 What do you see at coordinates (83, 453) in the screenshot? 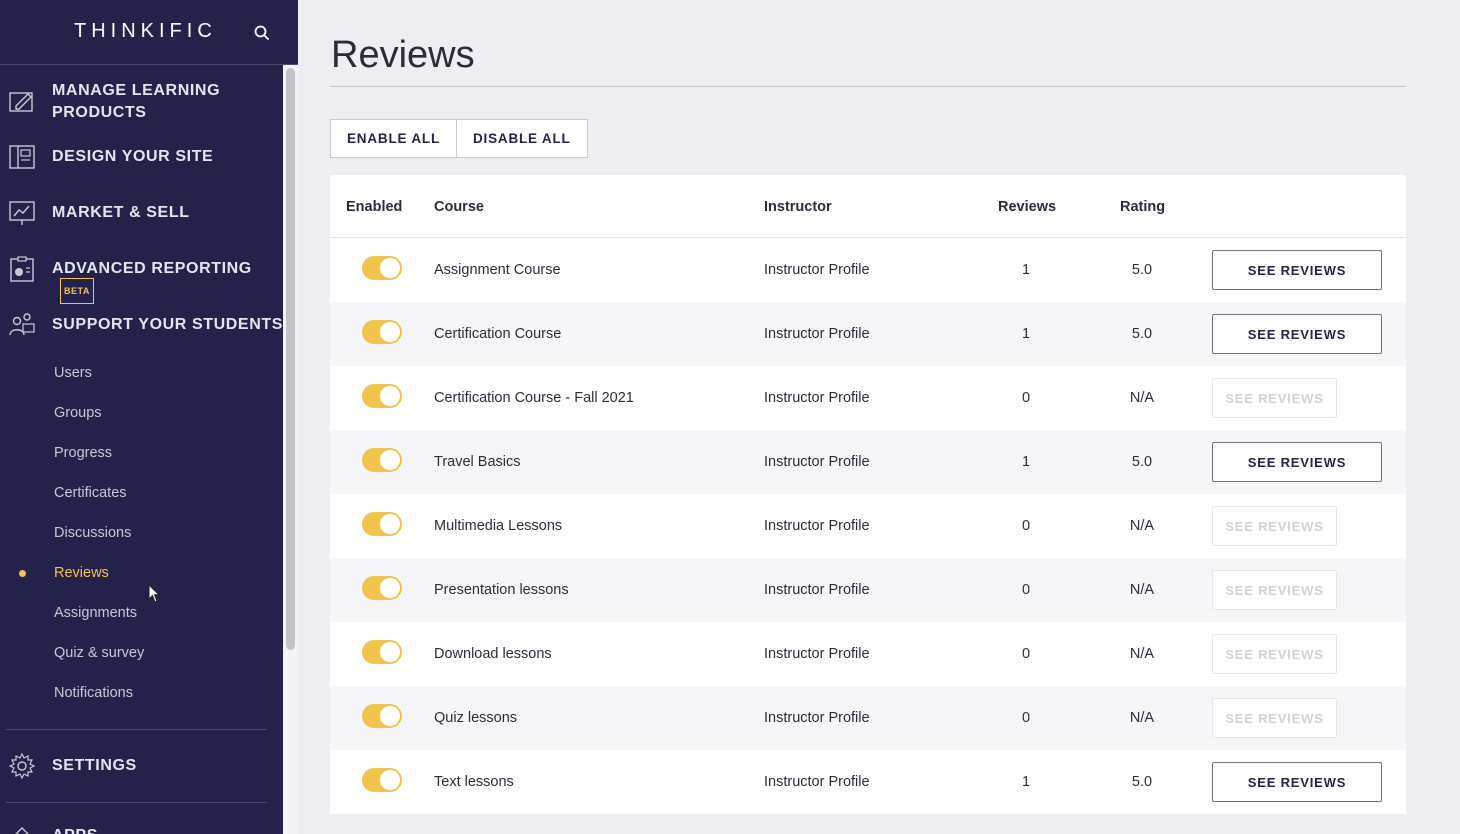
I see `sidebar-item-progress: Progress` at bounding box center [83, 453].